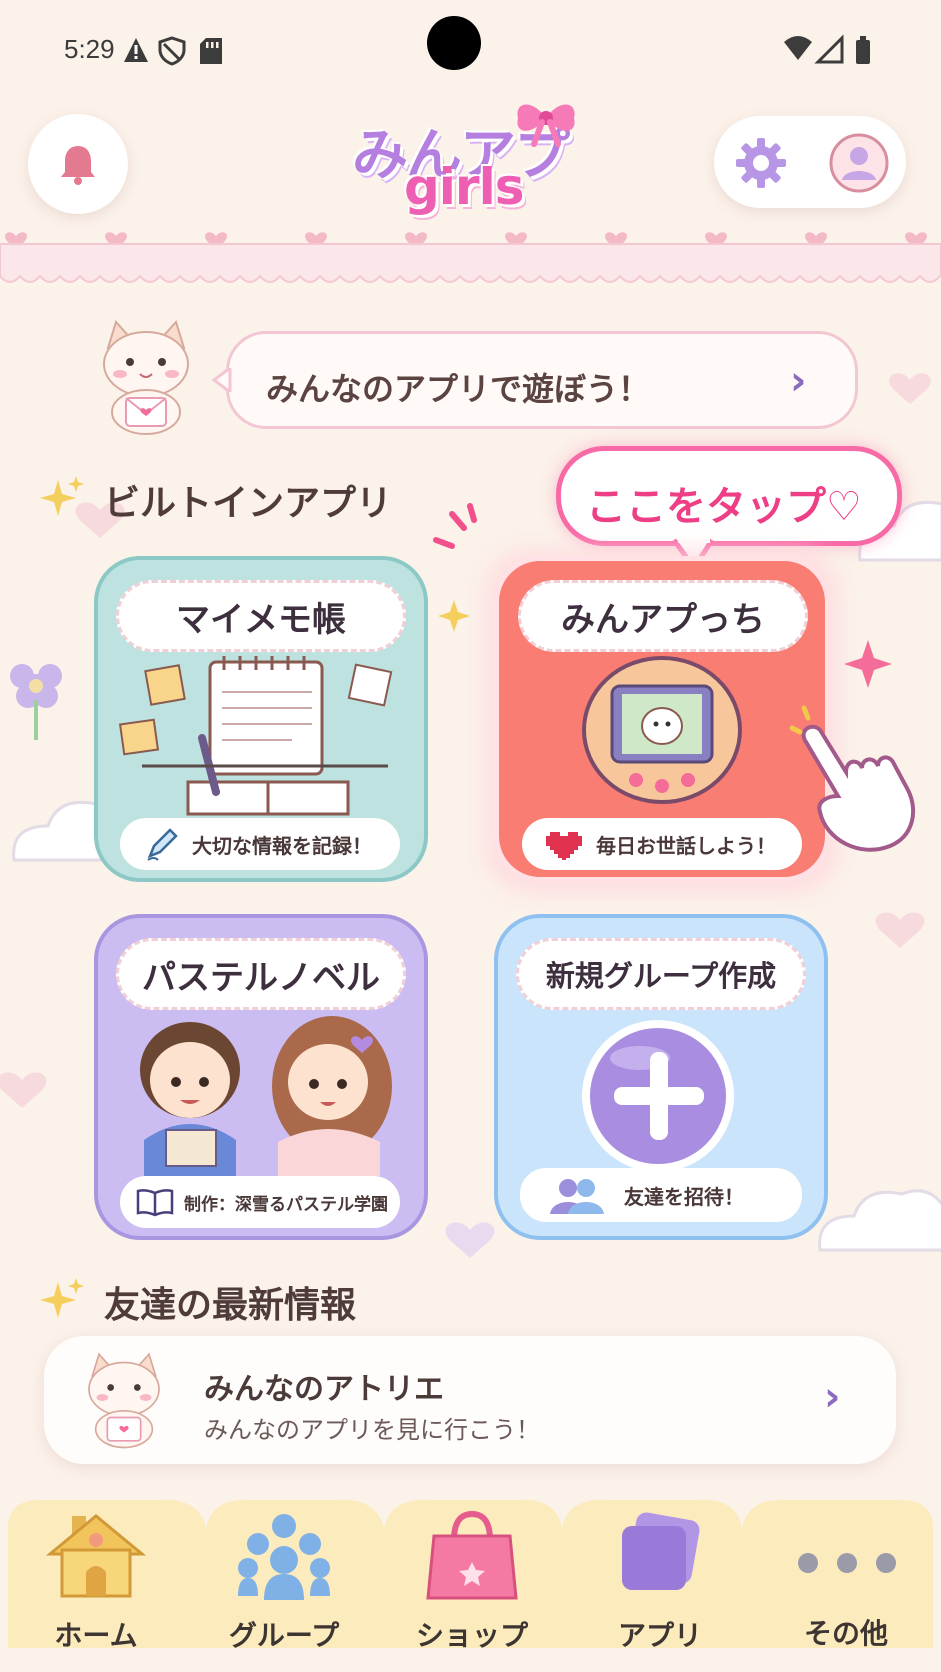 This screenshot has width=941, height=1672. Describe the element at coordinates (868, 664) in the screenshot. I see `sparkle-star-icon` at that location.